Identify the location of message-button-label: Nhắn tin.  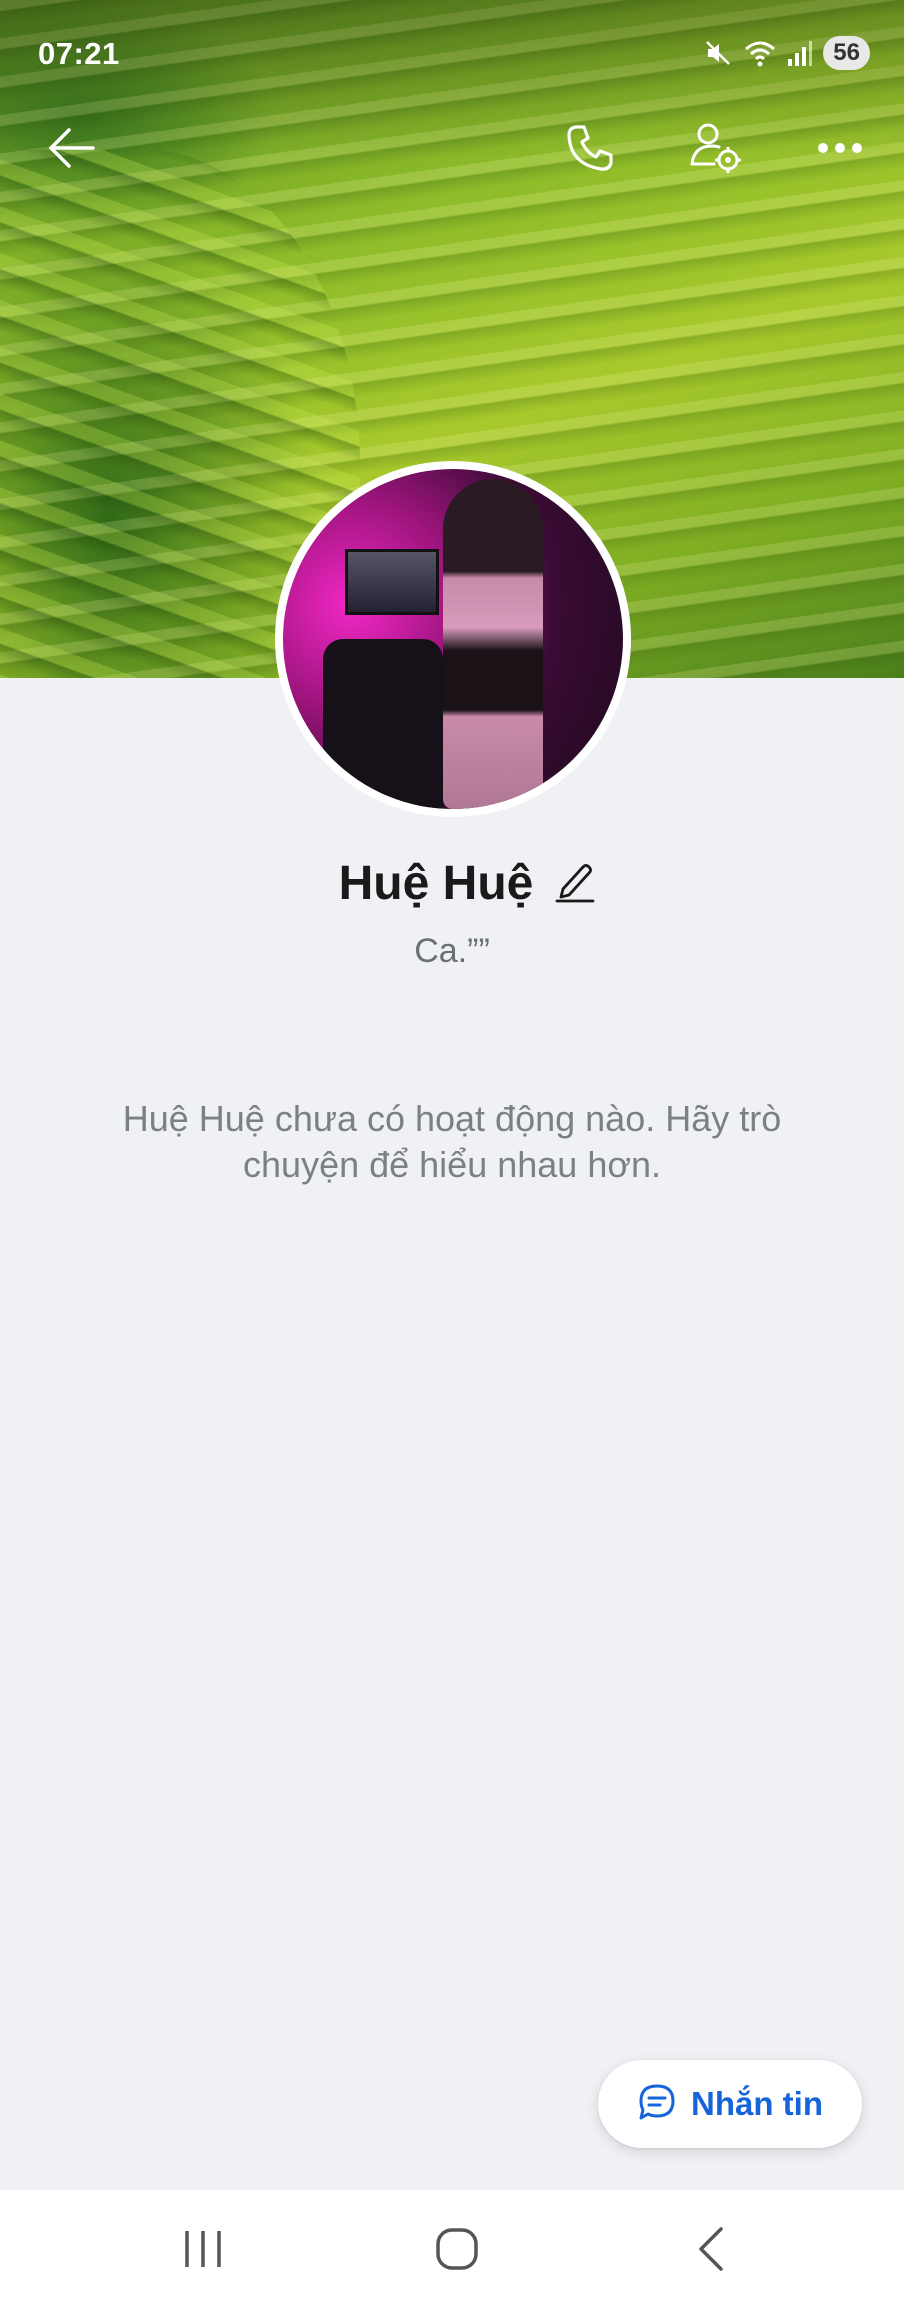
(757, 2103).